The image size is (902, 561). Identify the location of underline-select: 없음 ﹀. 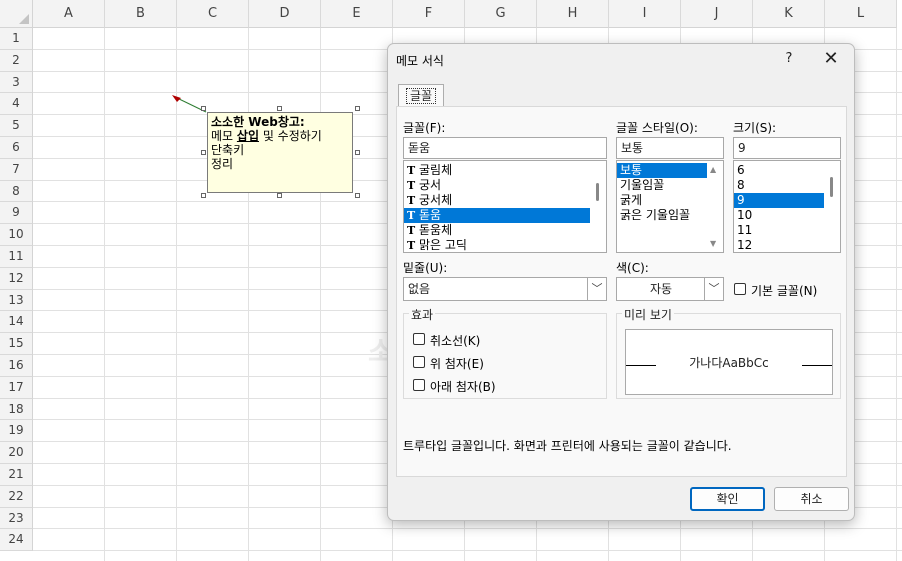
(505, 289).